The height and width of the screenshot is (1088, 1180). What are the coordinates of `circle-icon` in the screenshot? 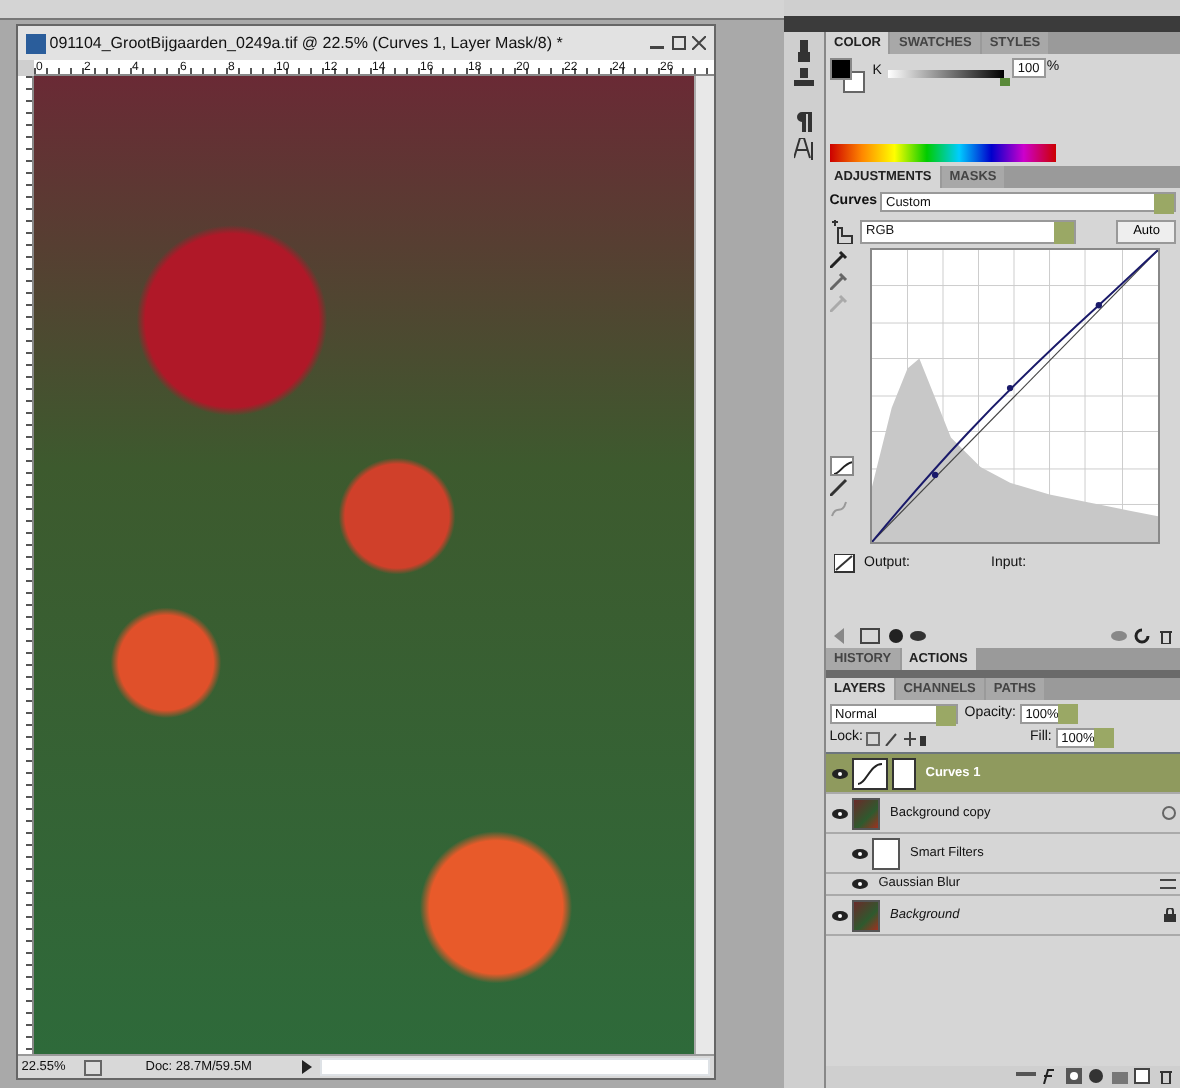 It's located at (895, 636).